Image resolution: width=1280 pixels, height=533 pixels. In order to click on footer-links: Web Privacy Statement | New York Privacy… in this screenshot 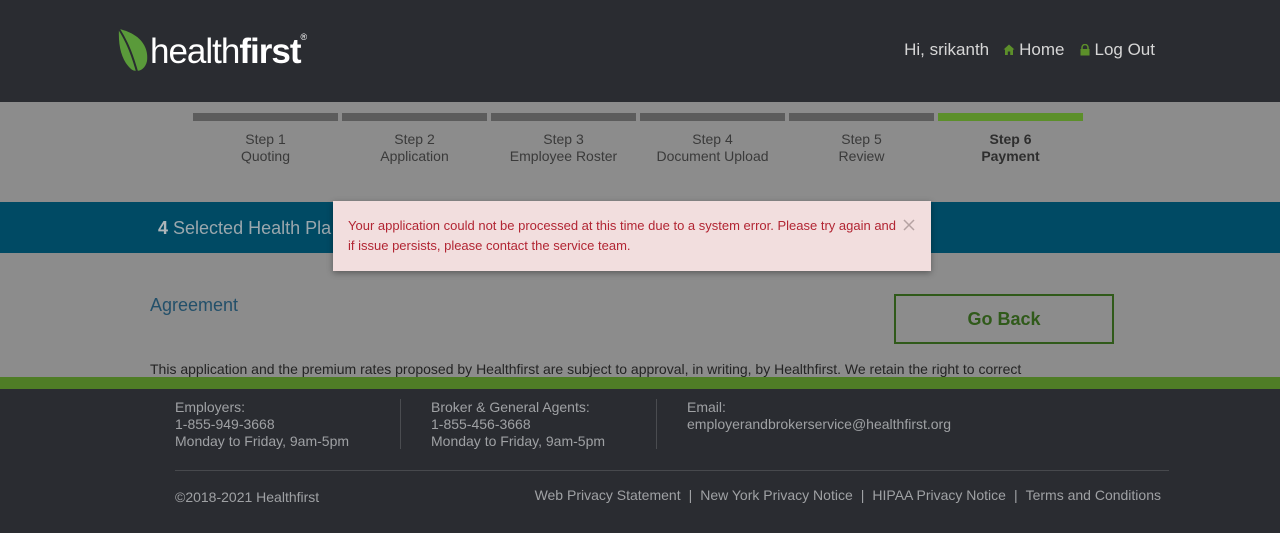, I will do `click(848, 495)`.